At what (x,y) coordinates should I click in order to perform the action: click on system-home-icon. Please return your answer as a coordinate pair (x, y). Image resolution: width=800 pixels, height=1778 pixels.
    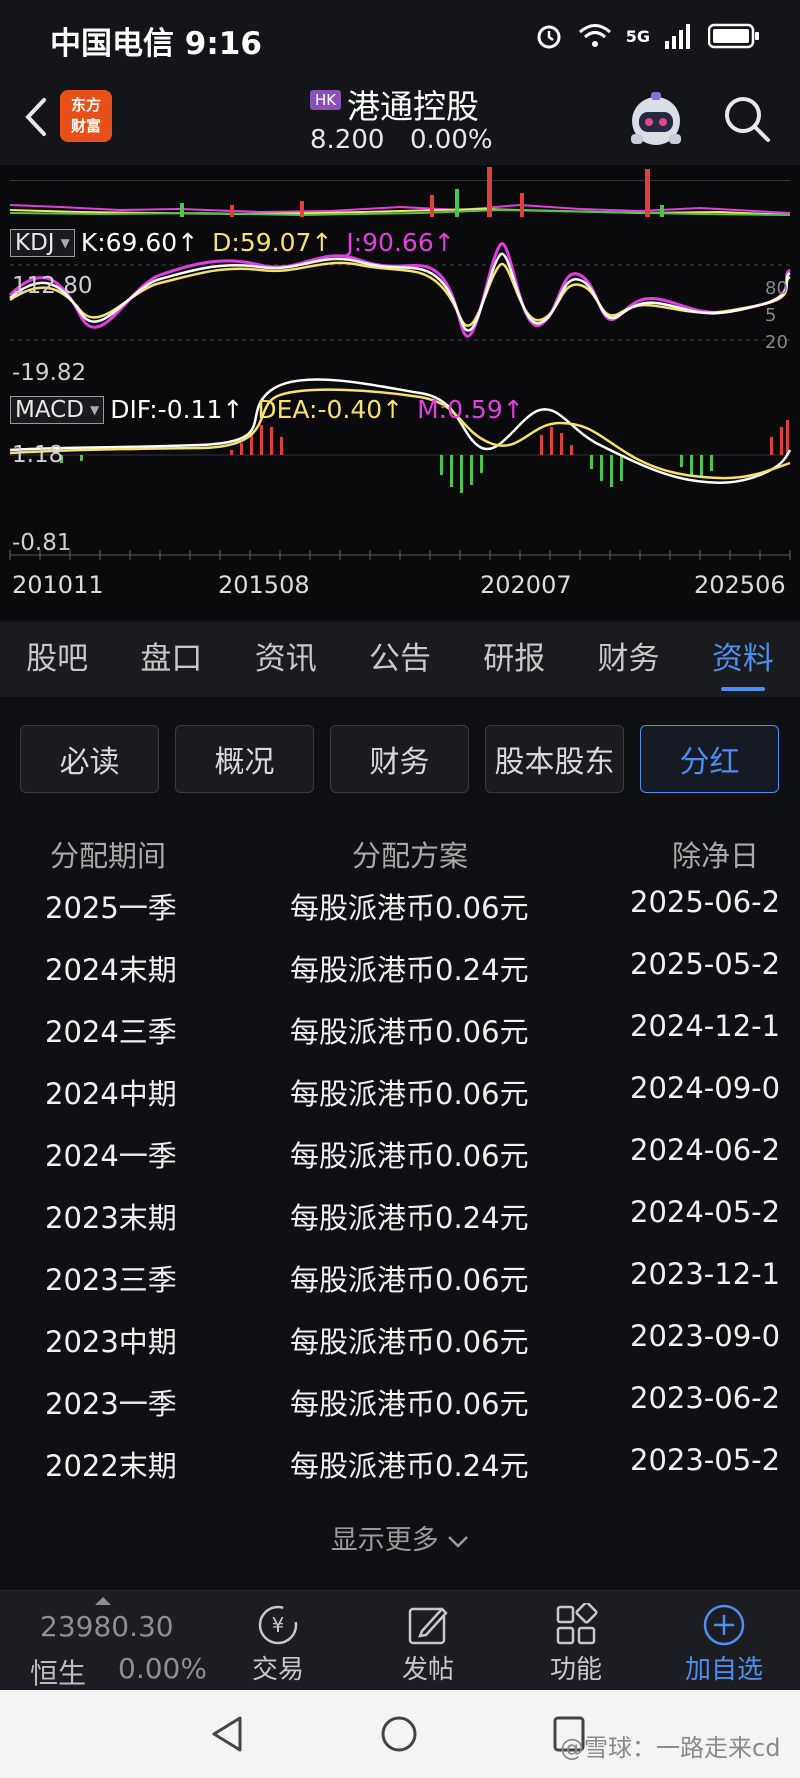
    Looking at the image, I should click on (399, 1734).